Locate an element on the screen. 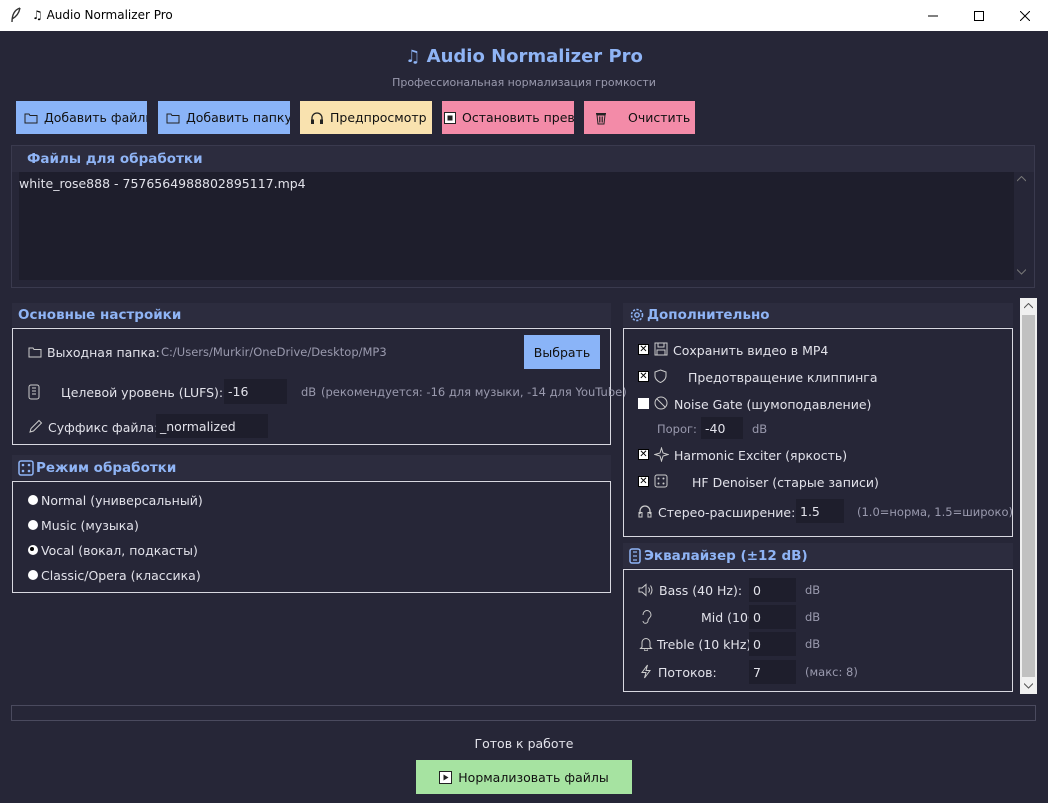  file-list-item: white_rose888 - 7576564988802895117.mp4 is located at coordinates (162, 183).